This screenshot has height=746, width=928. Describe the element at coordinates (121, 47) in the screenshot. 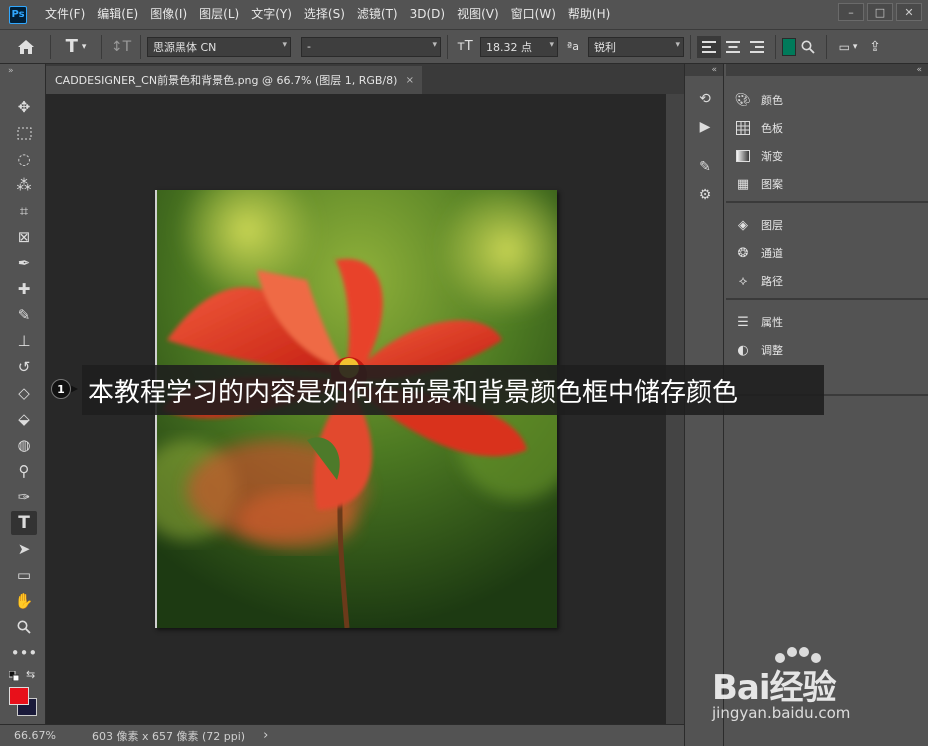

I see `text-orientation-icon: ↕T` at that location.